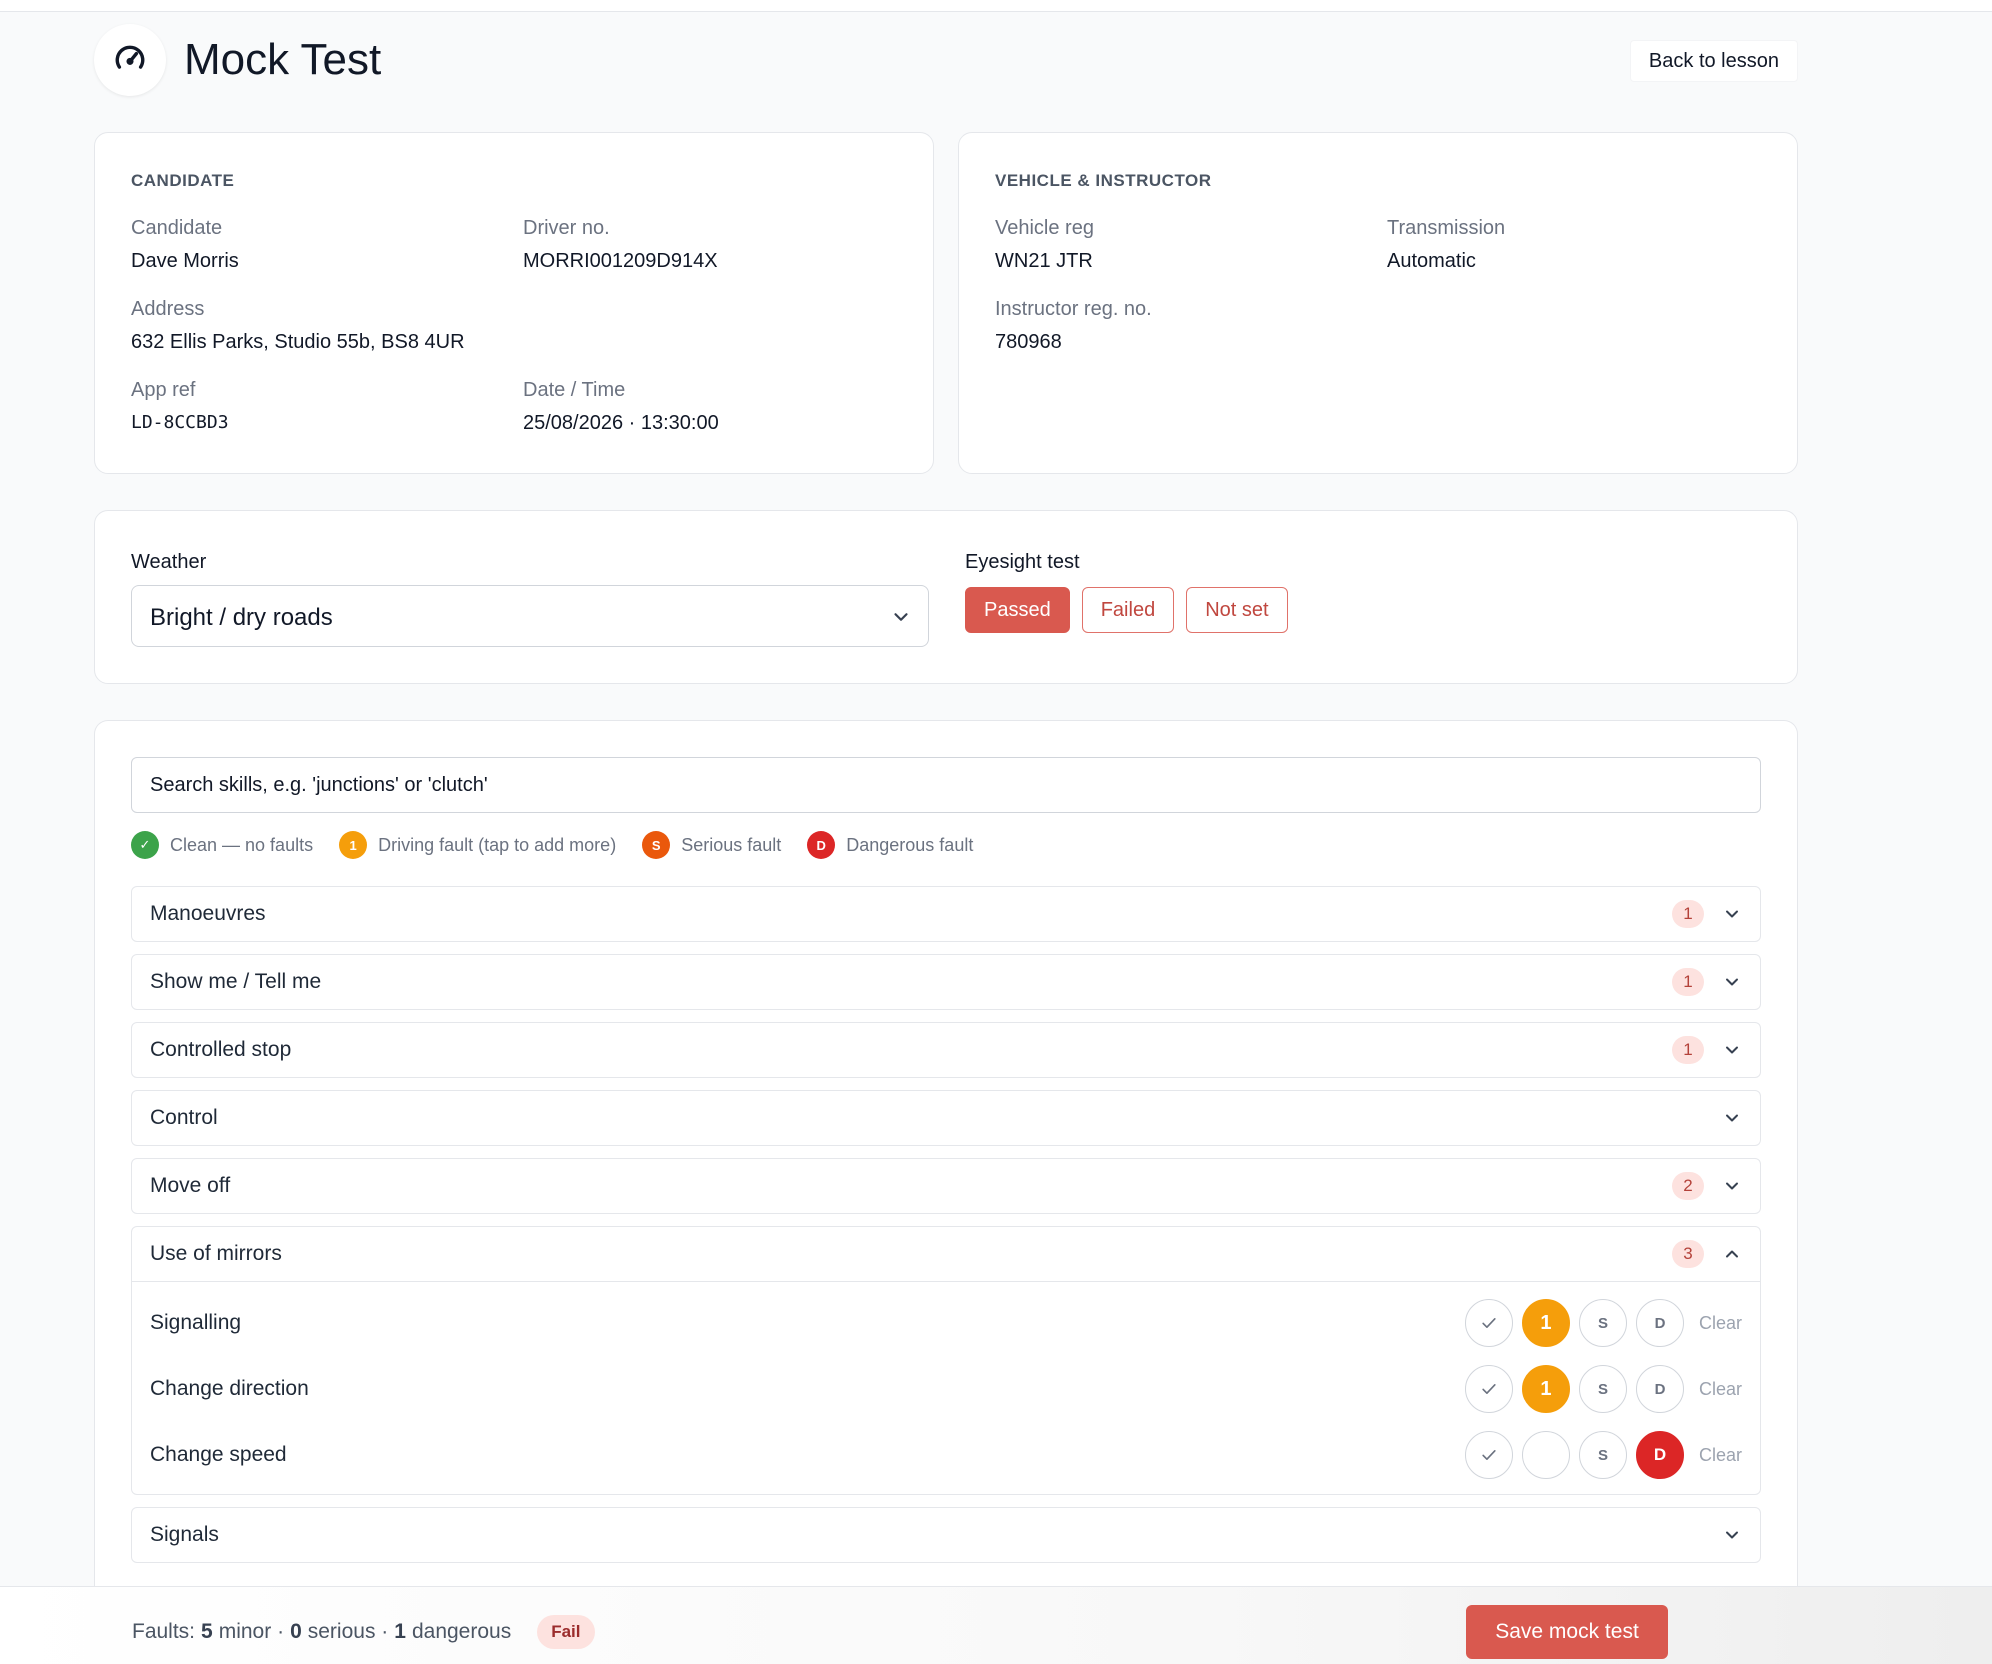 This screenshot has width=1992, height=1664. I want to click on driving-fault-button, so click(1545, 1455).